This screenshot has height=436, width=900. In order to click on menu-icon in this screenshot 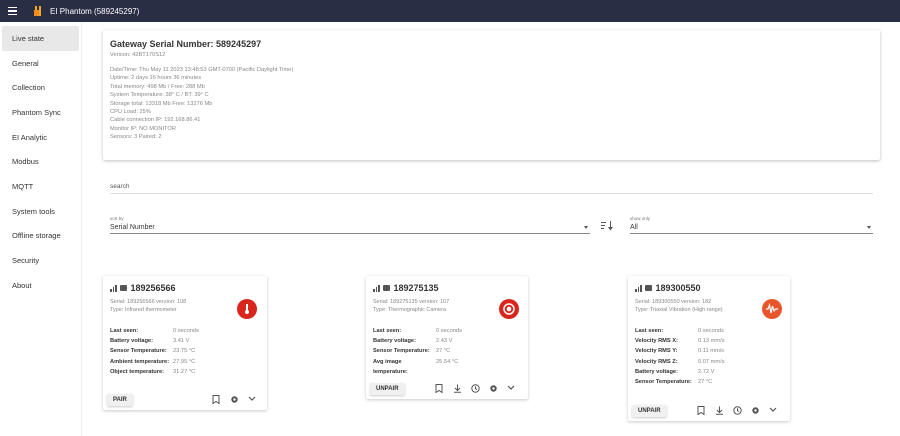, I will do `click(17, 11)`.